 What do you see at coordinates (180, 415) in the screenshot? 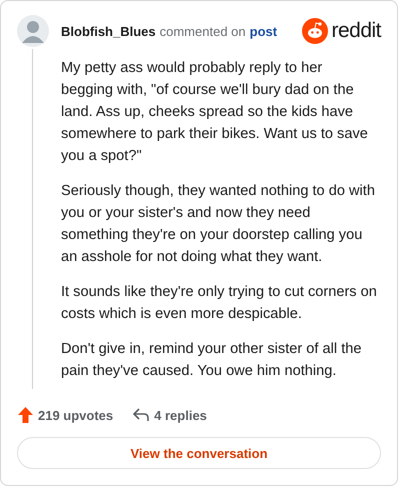
I see `reply-count: 4 replies` at bounding box center [180, 415].